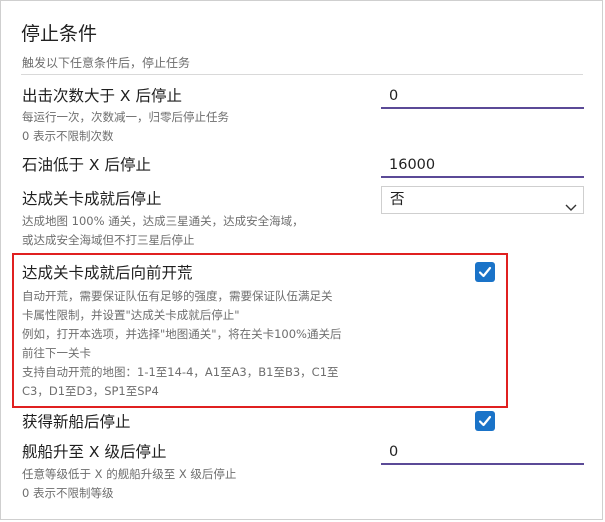 The height and width of the screenshot is (522, 605). I want to click on ship-level-label: 舰船升至 X 级后停止, so click(94, 452).